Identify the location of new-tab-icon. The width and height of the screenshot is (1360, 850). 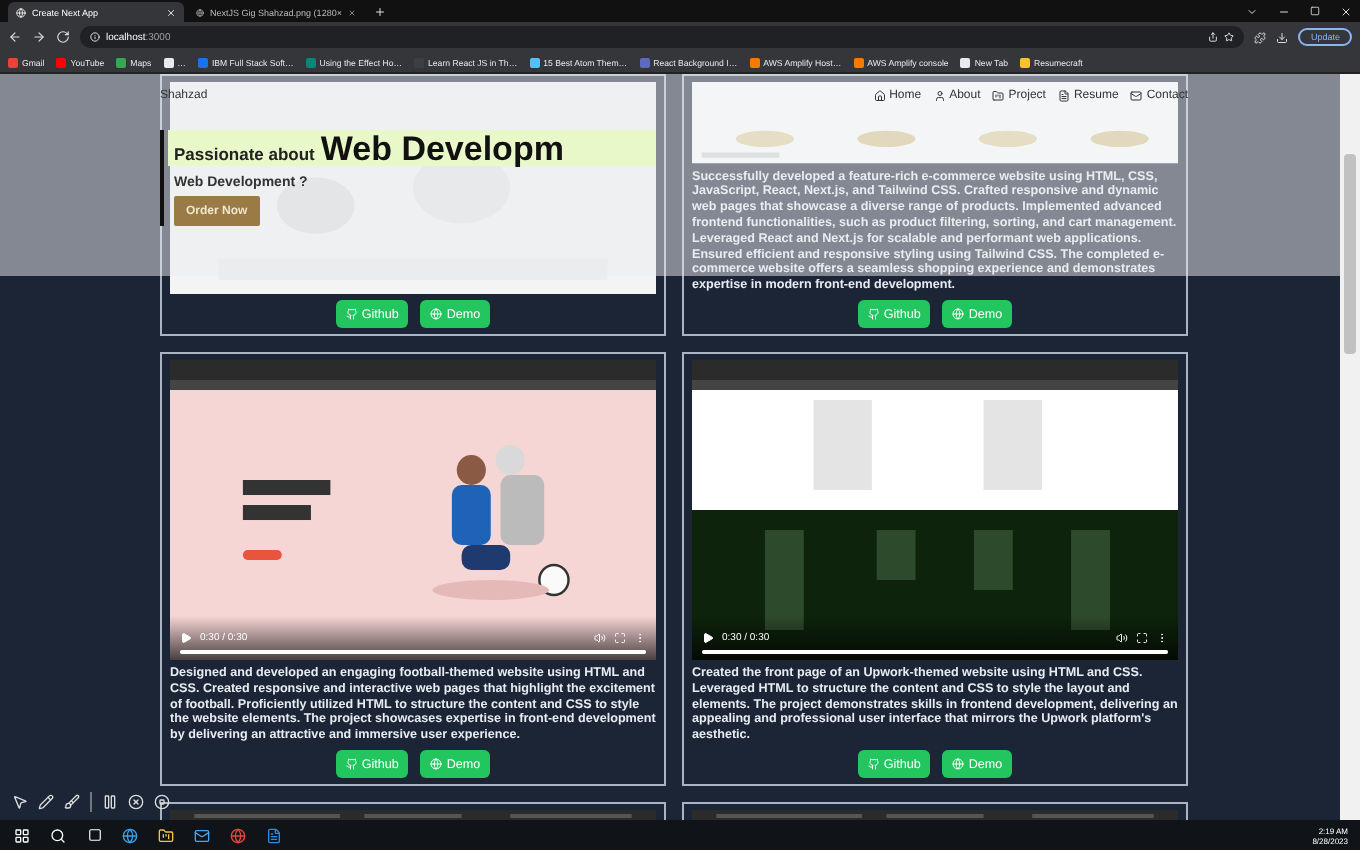
(380, 11).